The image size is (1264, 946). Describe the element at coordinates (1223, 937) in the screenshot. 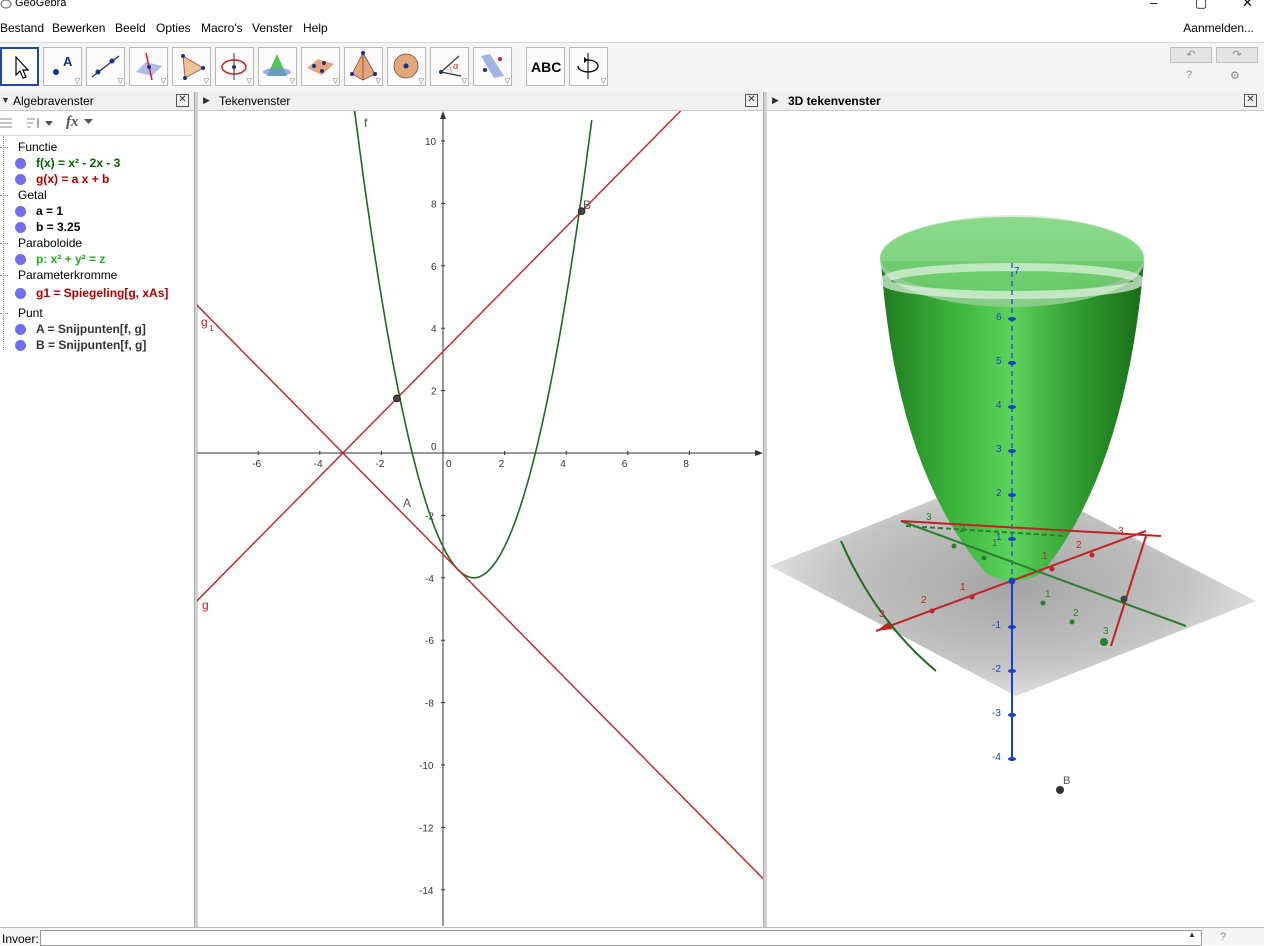

I see `input-help-icon: ?` at that location.